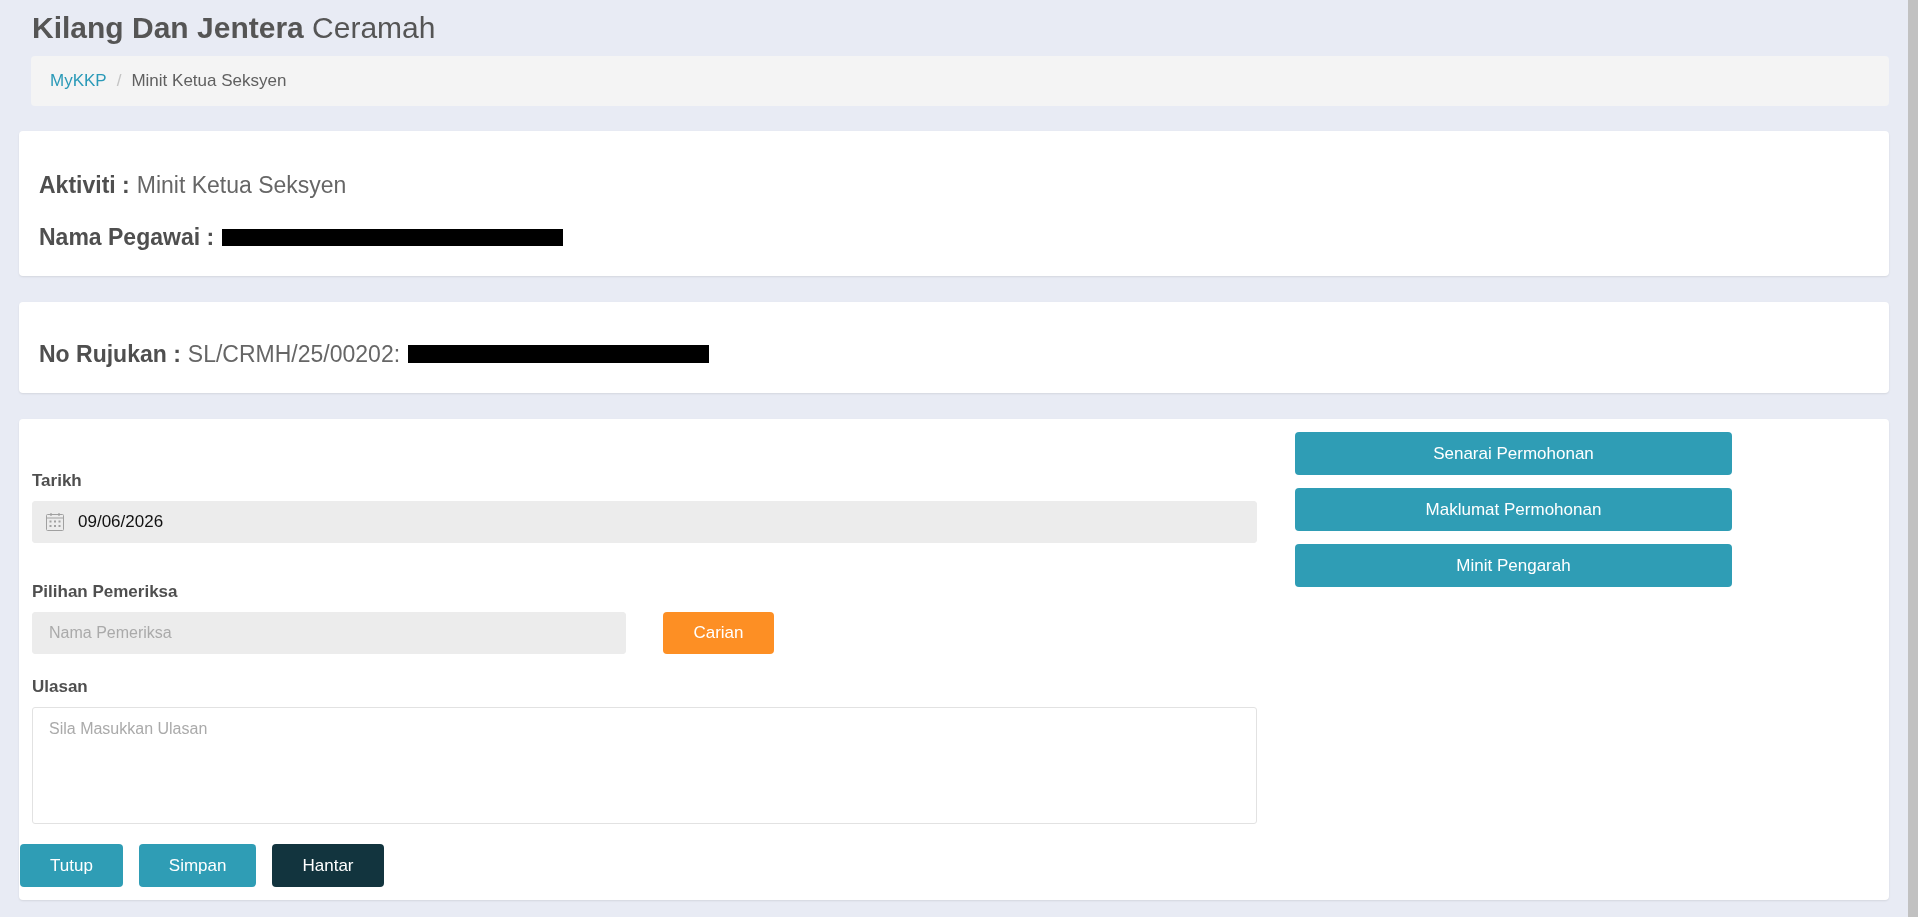 The image size is (1918, 917). Describe the element at coordinates (105, 592) in the screenshot. I see `examiner-label: Pilihan Pemeriksa` at that location.